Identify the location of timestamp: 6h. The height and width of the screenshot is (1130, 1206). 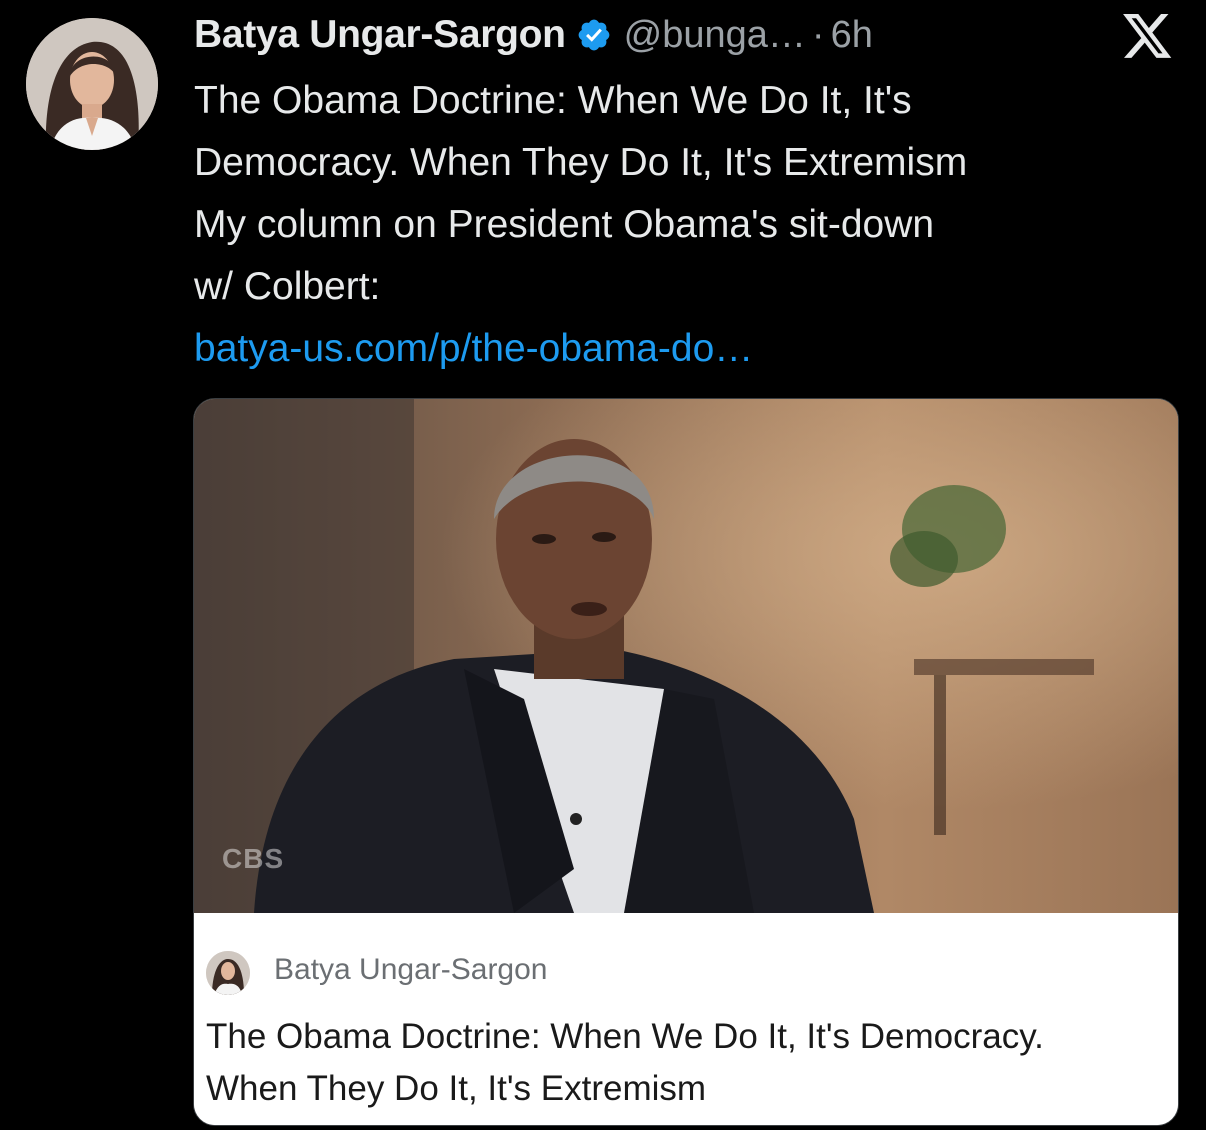
(852, 35).